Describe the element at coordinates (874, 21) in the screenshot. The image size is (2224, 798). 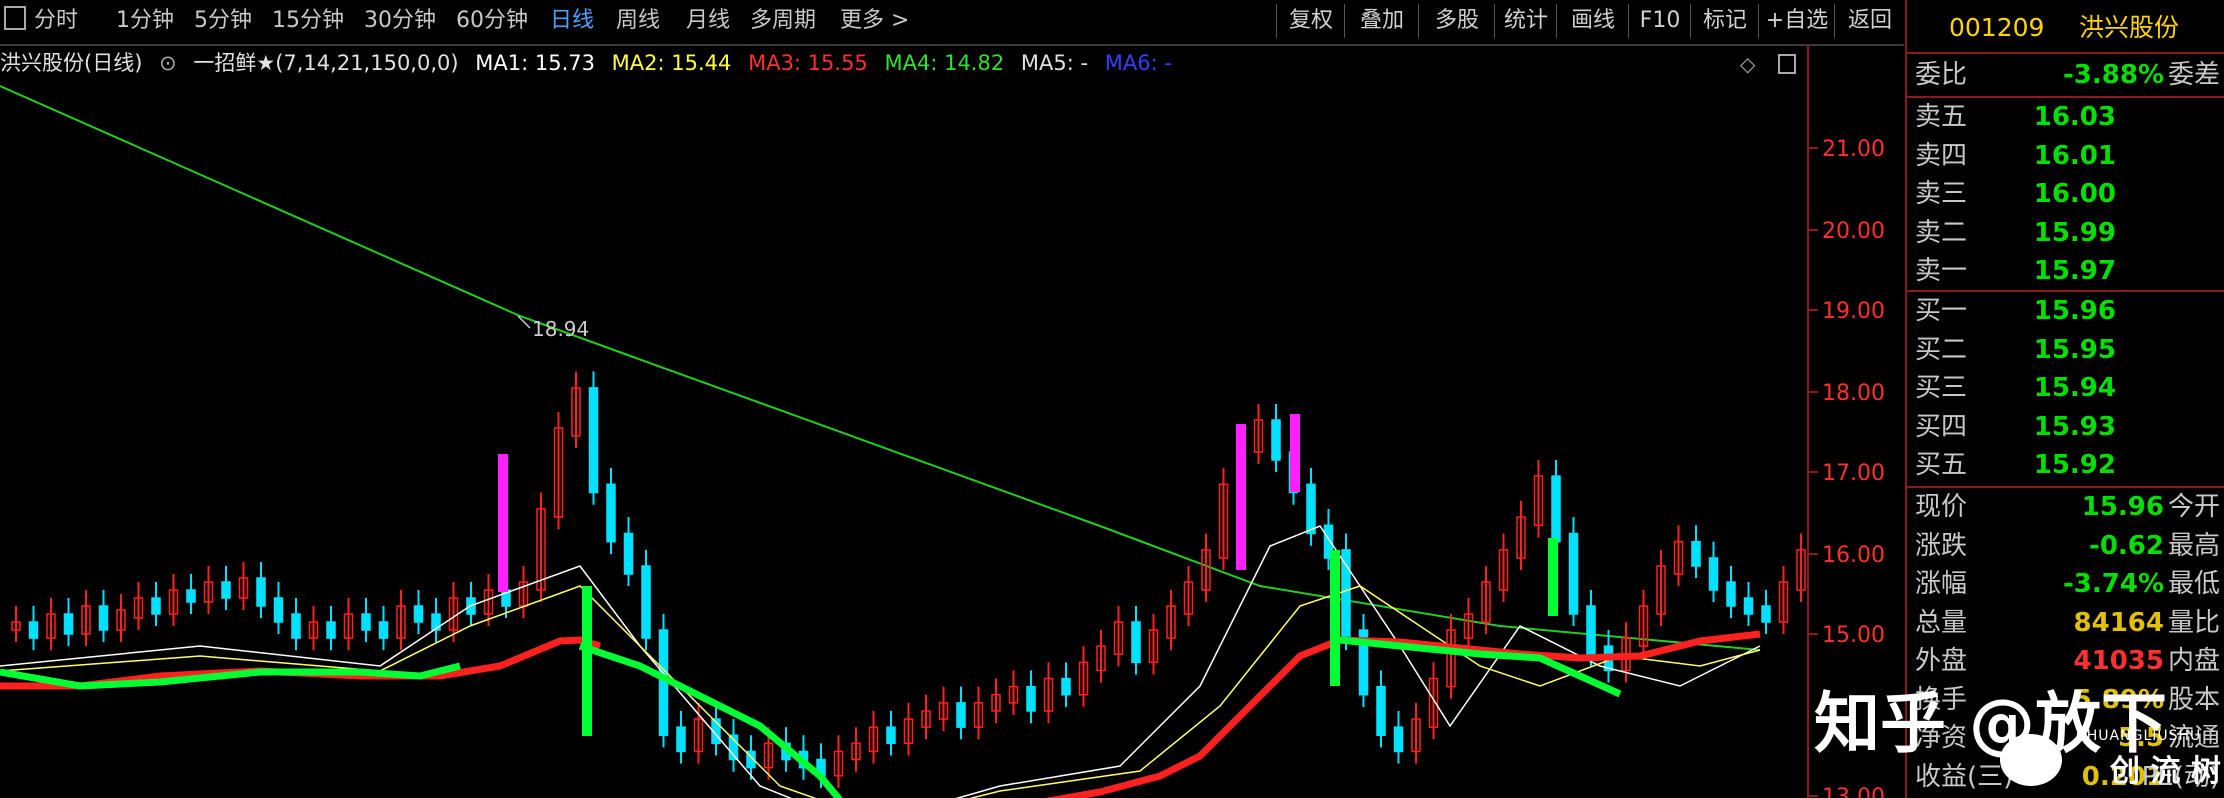
I see `tab-period-10: 更多 >` at that location.